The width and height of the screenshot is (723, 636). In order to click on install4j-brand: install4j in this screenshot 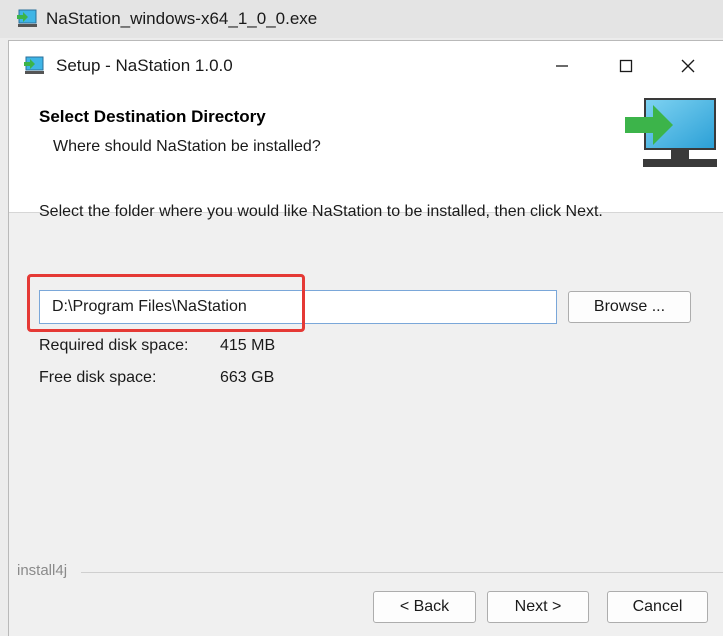, I will do `click(42, 570)`.